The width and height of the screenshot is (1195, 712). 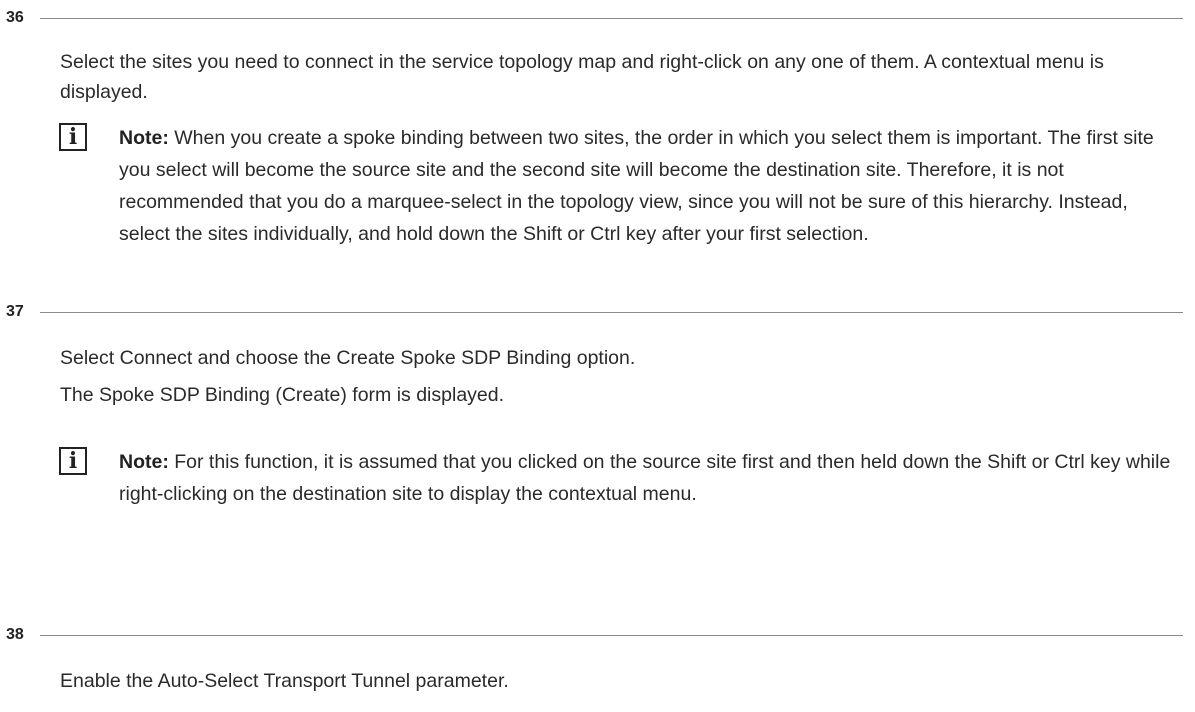 I want to click on step-38-header: 38, so click(x=594, y=635).